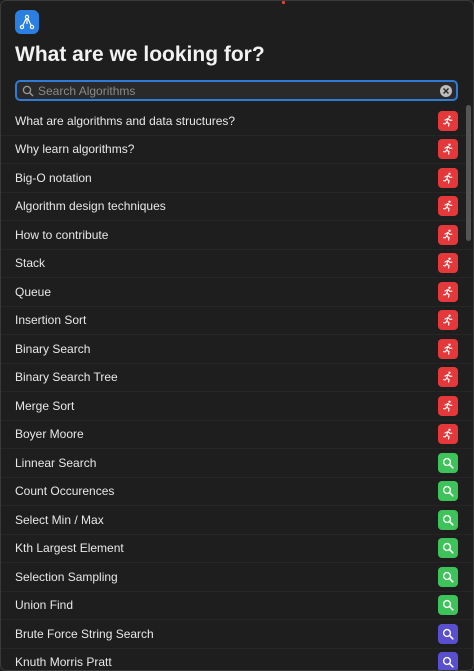 This screenshot has height=671, width=474. Describe the element at coordinates (283, 2) in the screenshot. I see `window-indicator` at that location.